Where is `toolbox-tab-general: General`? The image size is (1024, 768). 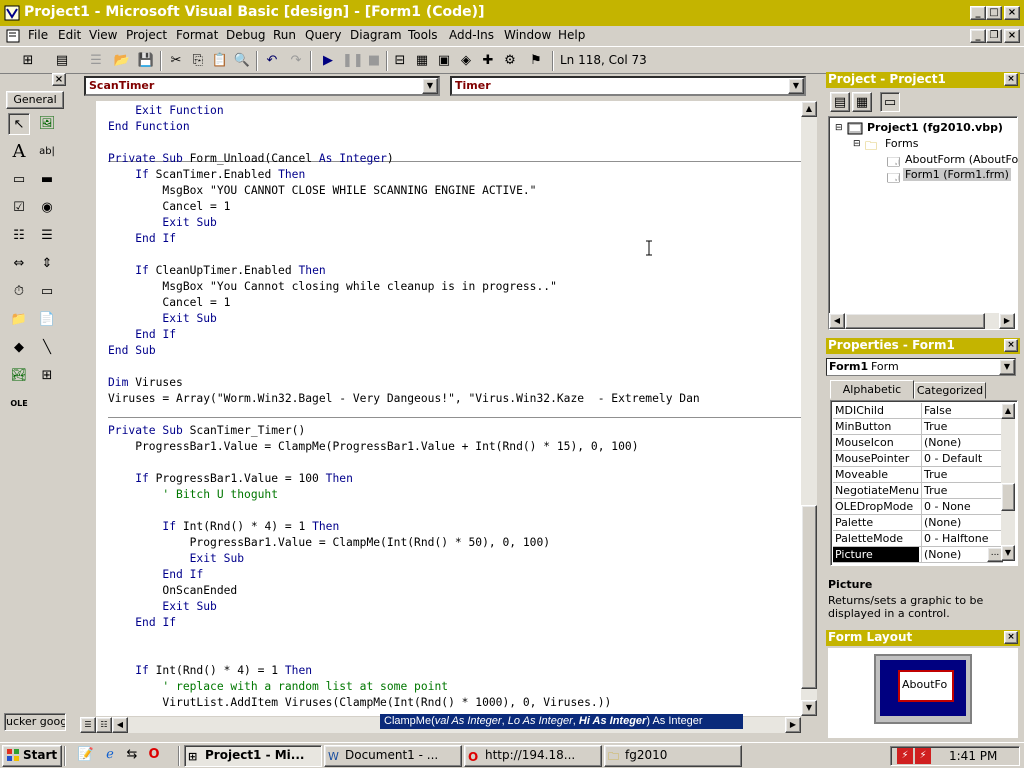
toolbox-tab-general: General is located at coordinates (35, 100).